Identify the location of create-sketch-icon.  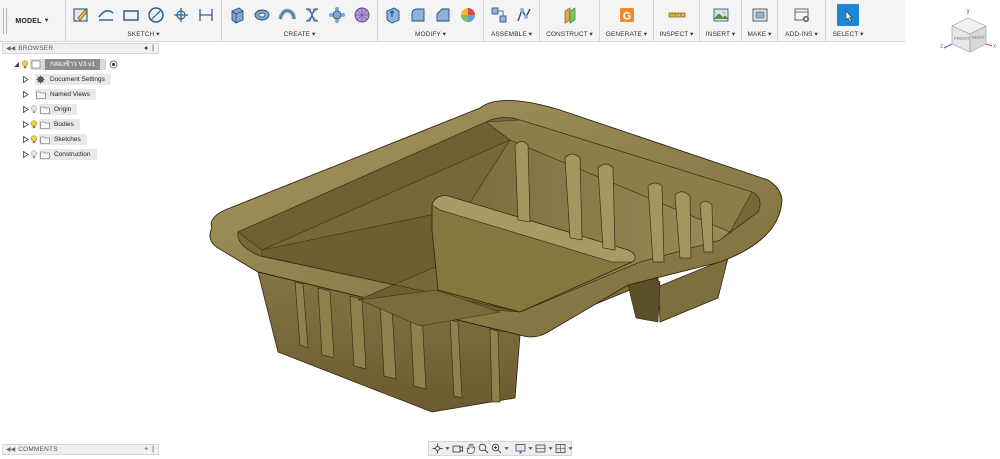
(81, 15).